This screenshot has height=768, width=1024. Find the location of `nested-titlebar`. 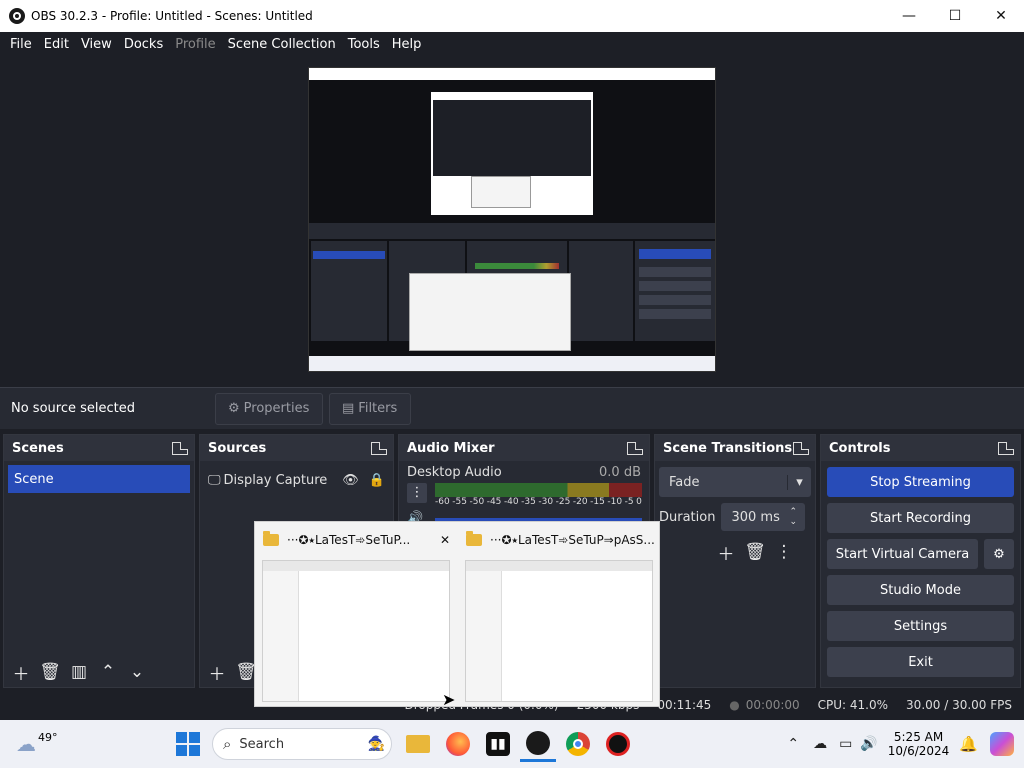

nested-titlebar is located at coordinates (512, 74).